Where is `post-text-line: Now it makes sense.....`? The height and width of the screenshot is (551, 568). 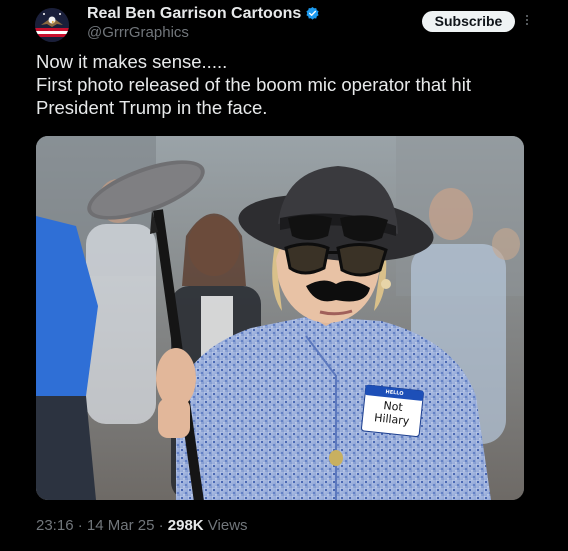
post-text-line: Now it makes sense..... is located at coordinates (132, 61).